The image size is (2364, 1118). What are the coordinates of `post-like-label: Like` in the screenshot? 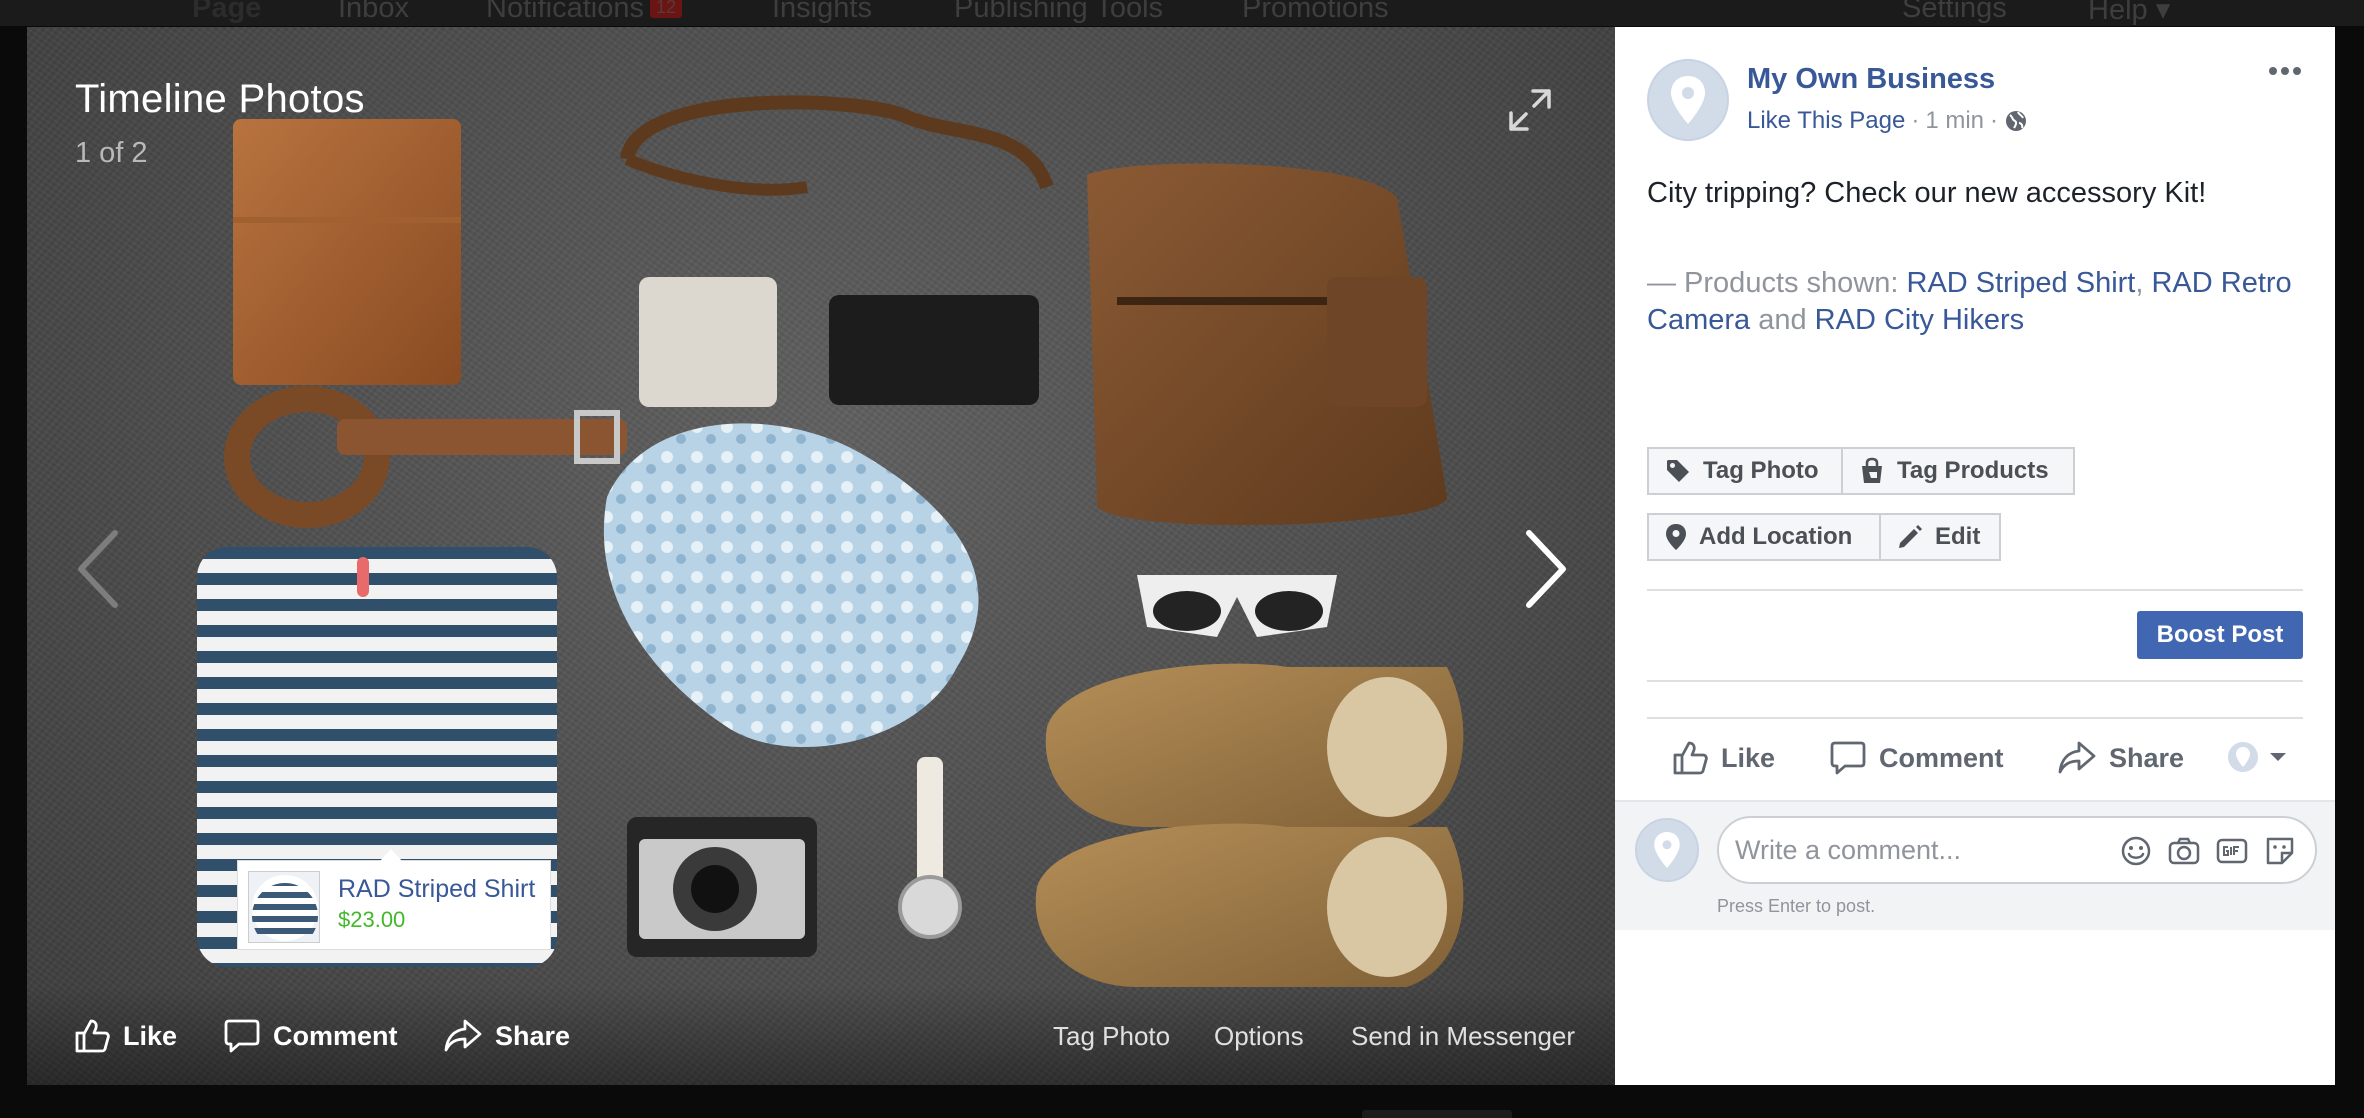 It's located at (1748, 757).